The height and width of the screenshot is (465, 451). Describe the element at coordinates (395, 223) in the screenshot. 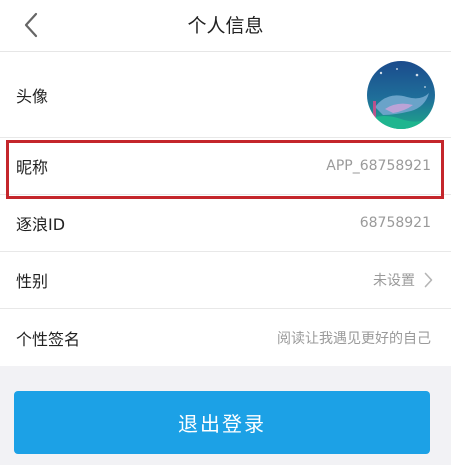

I see `row-value-user-id: 68758921` at that location.